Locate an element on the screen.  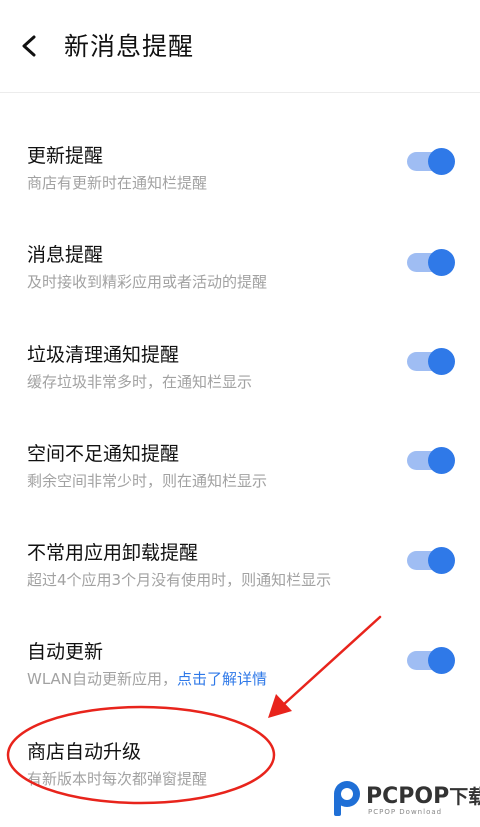
setting-title: 更新提醒 is located at coordinates (65, 156).